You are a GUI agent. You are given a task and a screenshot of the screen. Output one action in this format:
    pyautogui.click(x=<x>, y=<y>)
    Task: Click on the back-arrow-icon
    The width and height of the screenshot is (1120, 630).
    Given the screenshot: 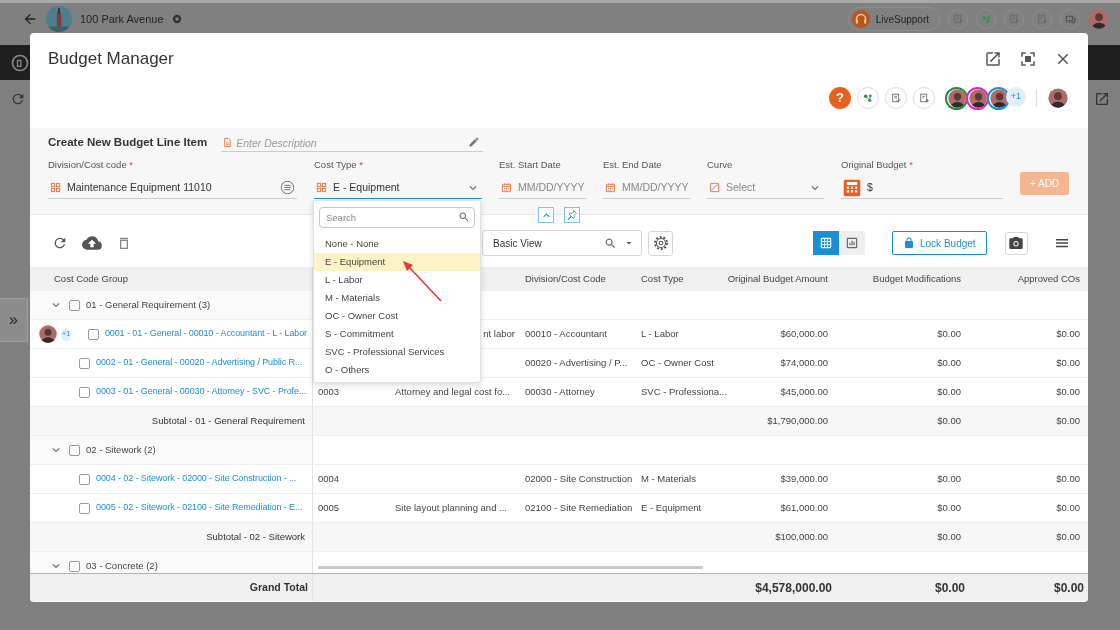 What is the action you would take?
    pyautogui.click(x=30, y=19)
    